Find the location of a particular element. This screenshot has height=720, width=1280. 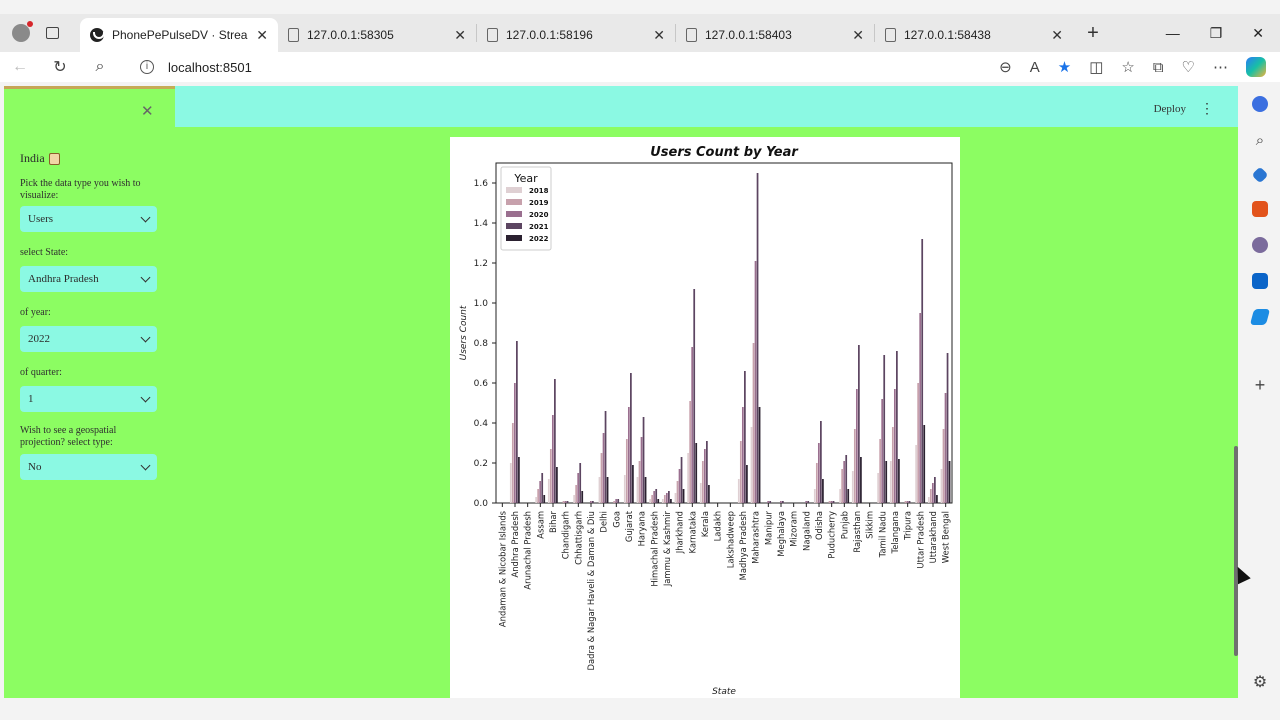

x-tick-label: Lakshadweep is located at coordinates (730, 539).